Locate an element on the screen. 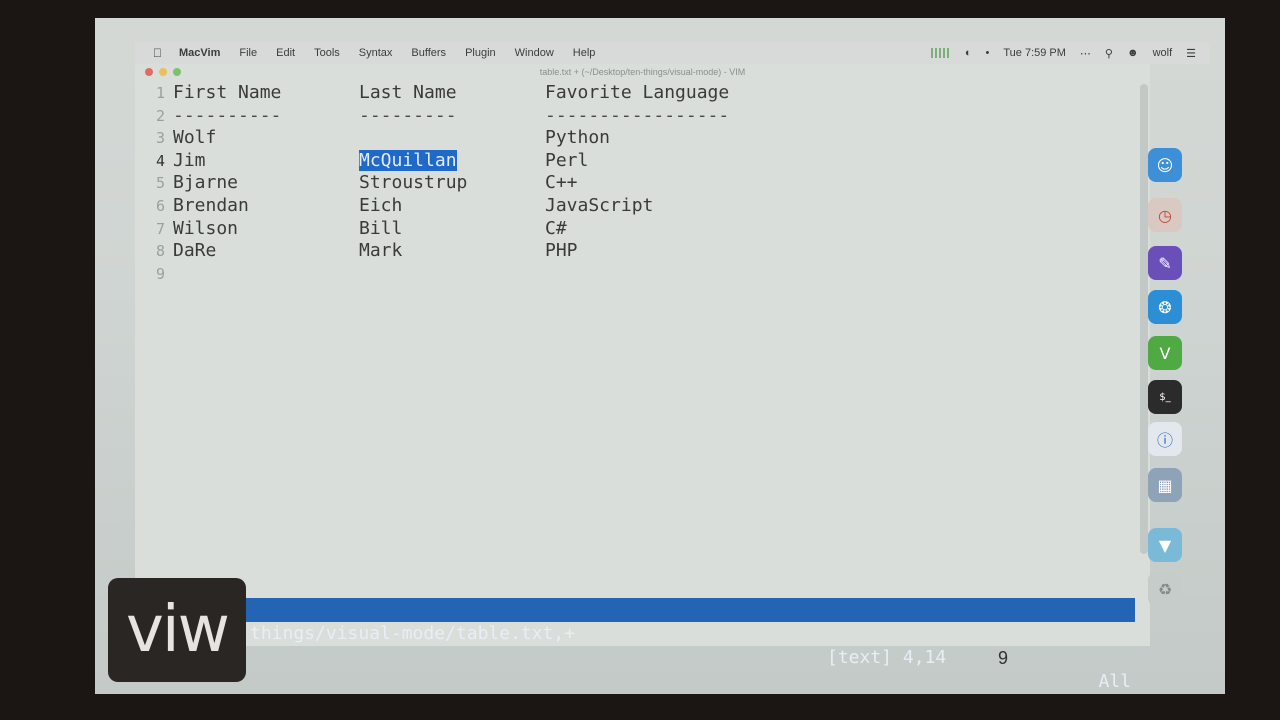 This screenshot has height=720, width=1280. cell-language: C++ is located at coordinates (561, 183).